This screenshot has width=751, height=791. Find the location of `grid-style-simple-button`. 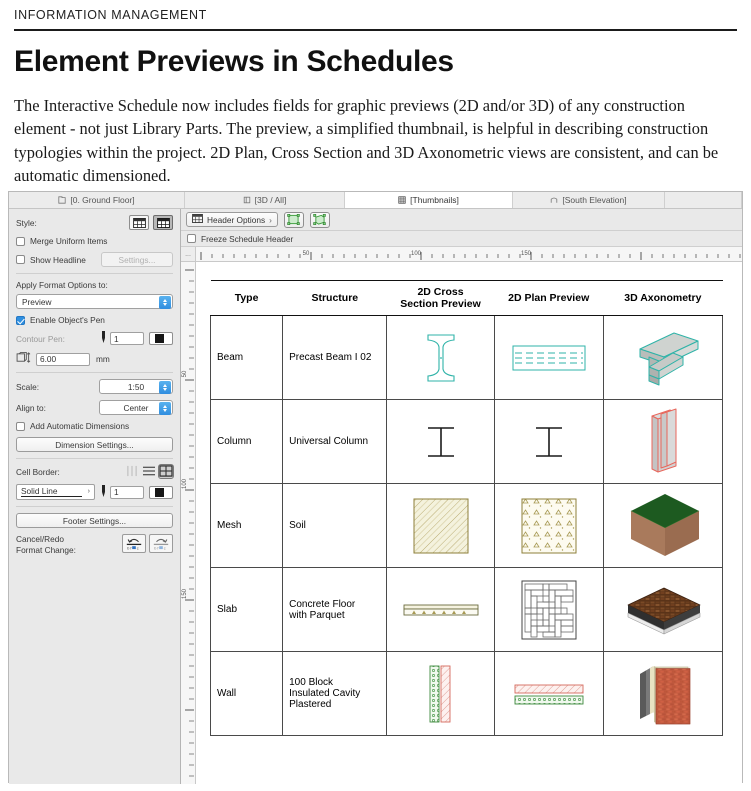

grid-style-simple-button is located at coordinates (139, 222).